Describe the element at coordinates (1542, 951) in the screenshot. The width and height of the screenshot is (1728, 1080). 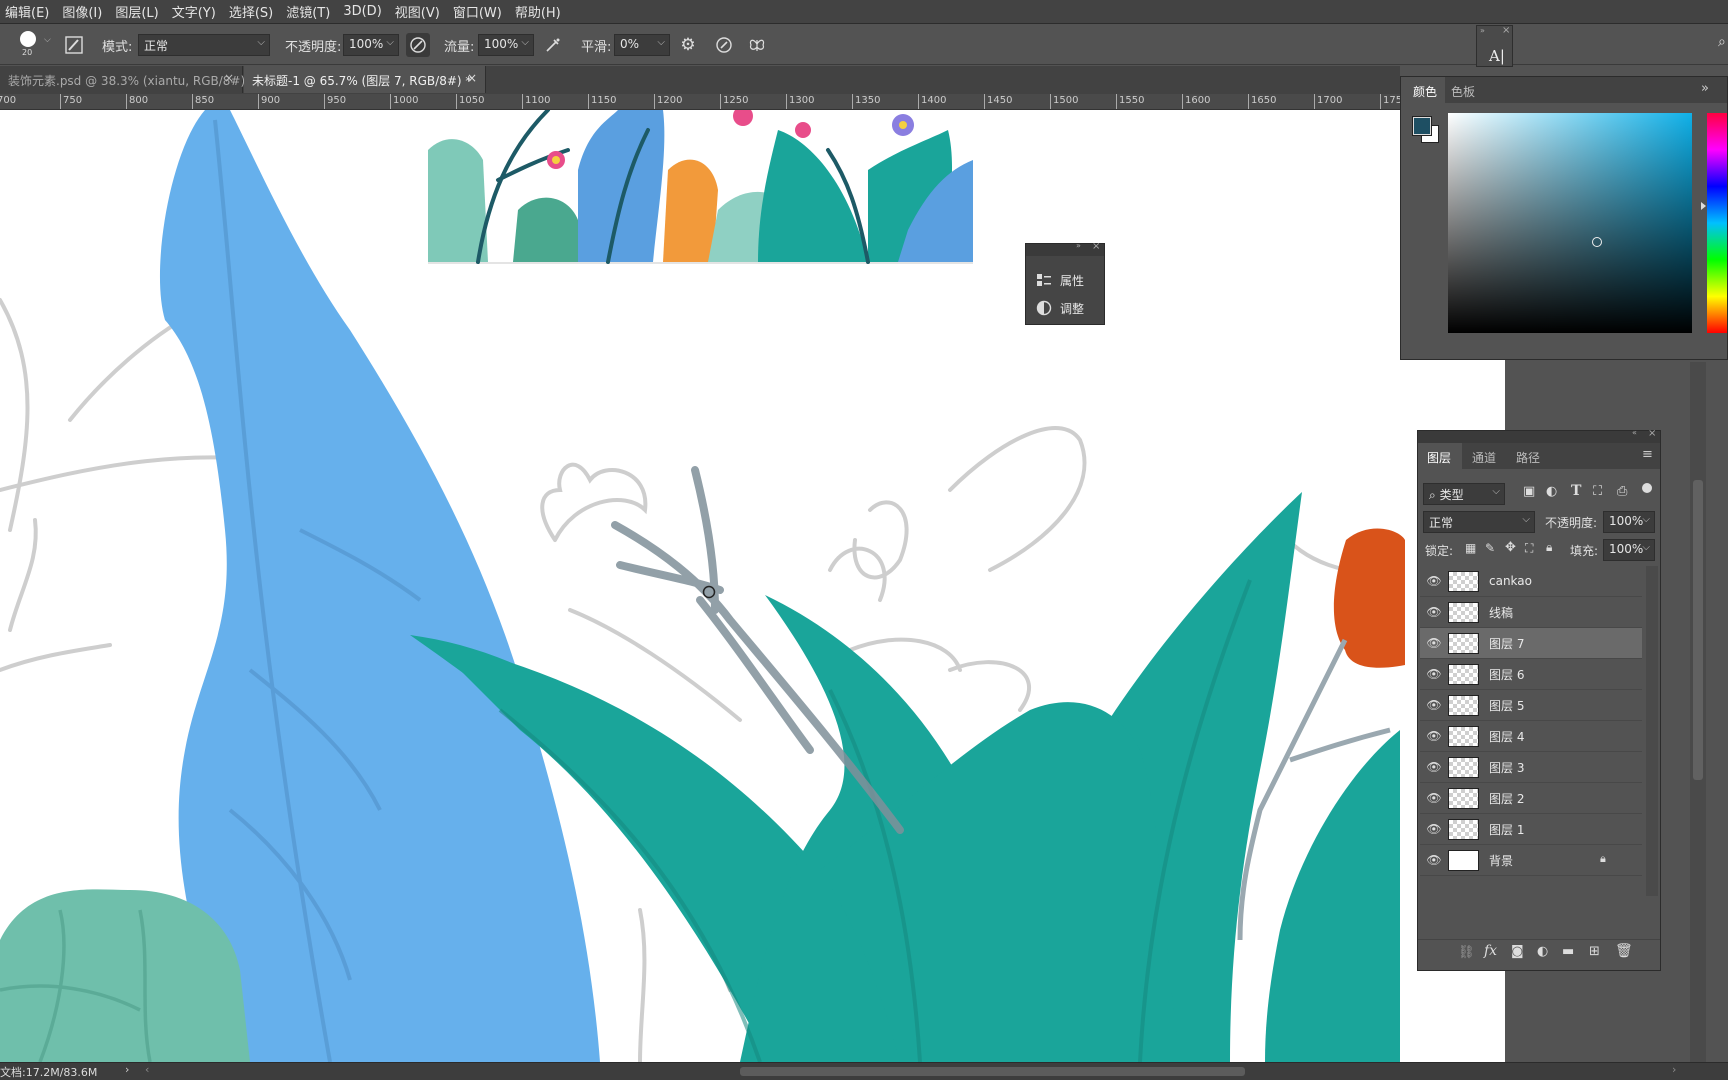
I see `new-adjustment-layer-icon: ◐` at that location.